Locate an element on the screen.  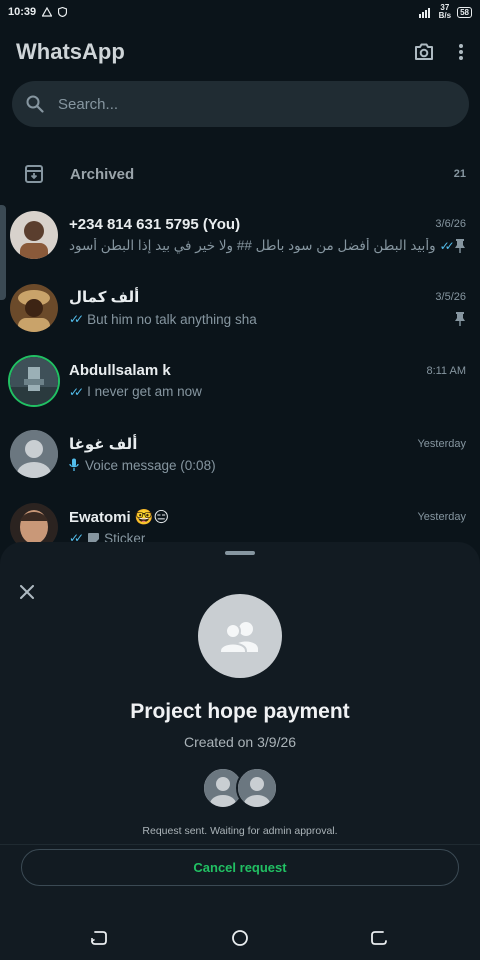
group-name: Project hope payment is located at coordinates (240, 711).